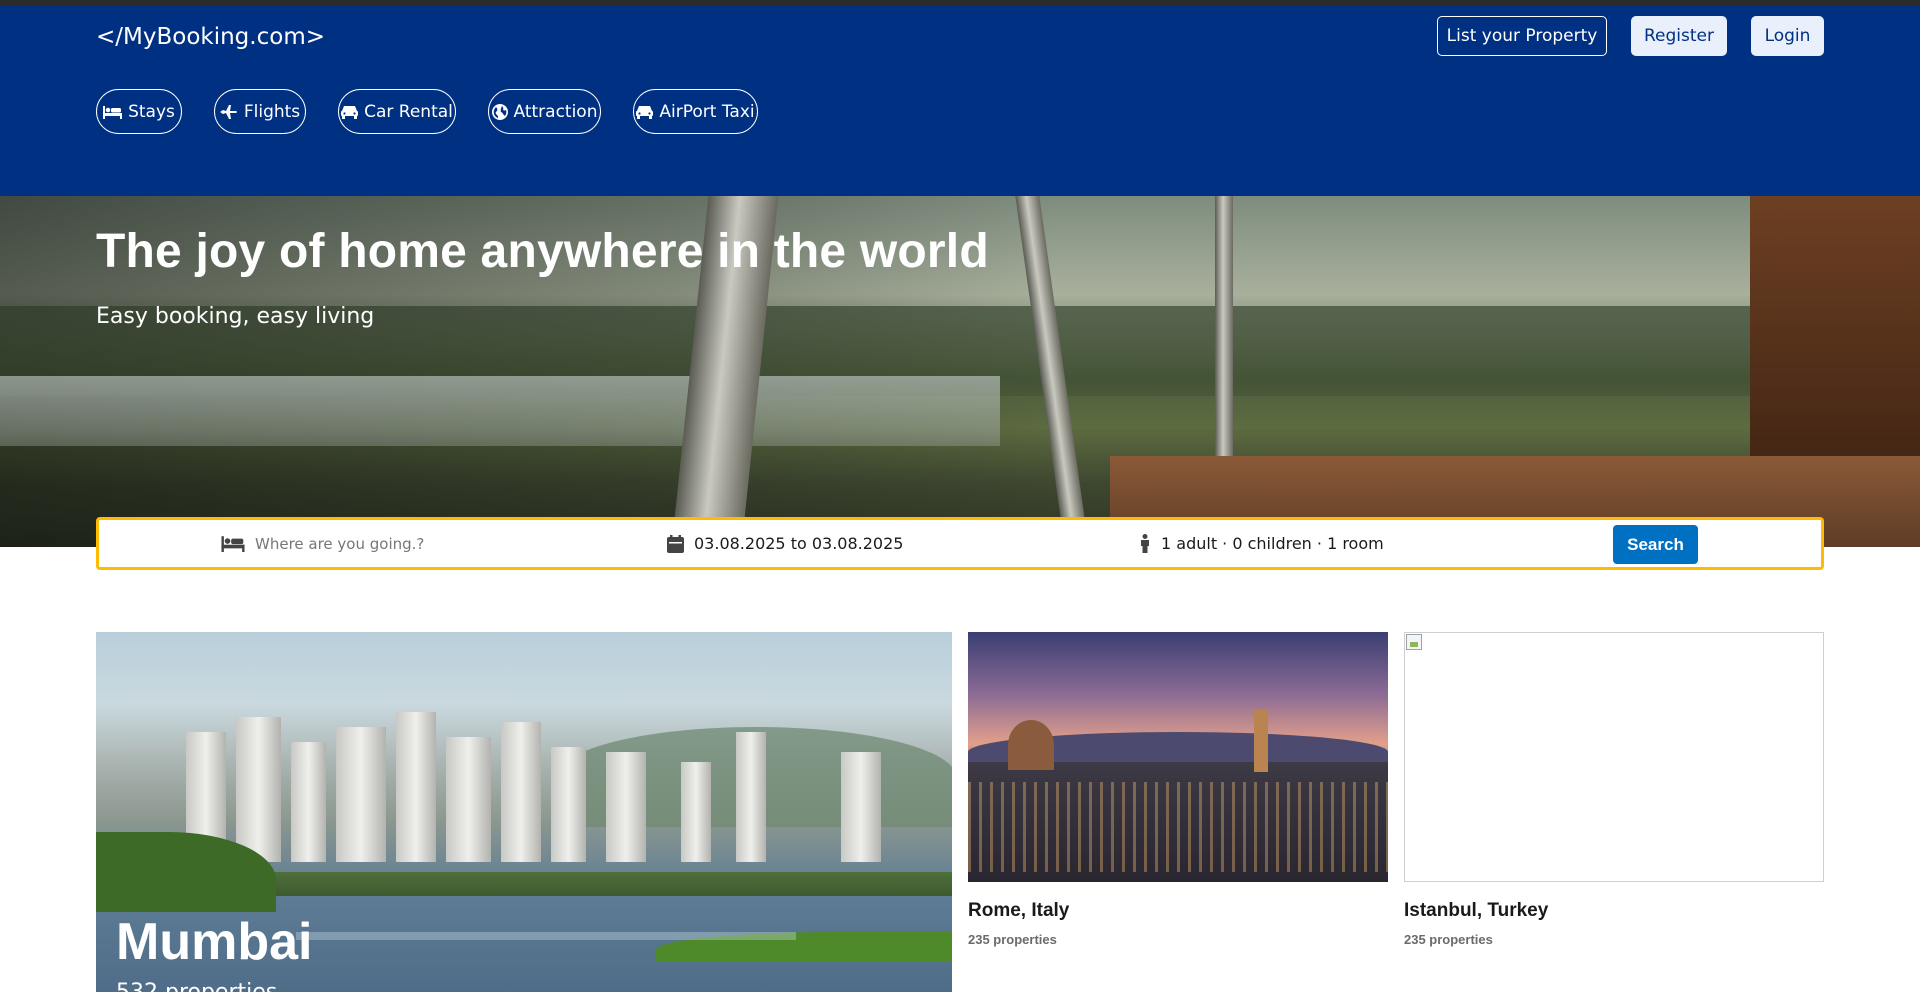 The height and width of the screenshot is (992, 1920). Describe the element at coordinates (235, 316) in the screenshot. I see `hero-subtitle: Easy booking, easy living` at that location.